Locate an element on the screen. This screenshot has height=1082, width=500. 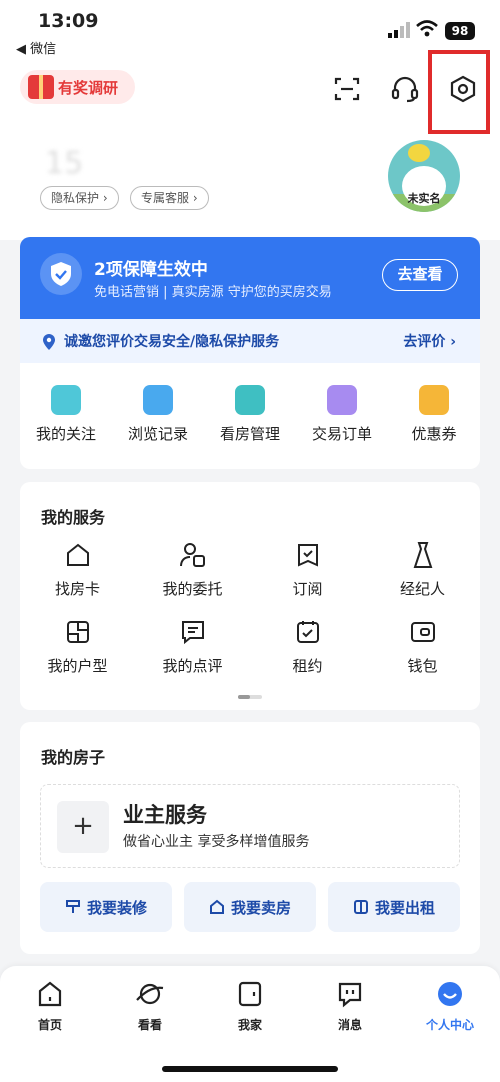
tab-label: 看看 is located at coordinates (149, 1025).